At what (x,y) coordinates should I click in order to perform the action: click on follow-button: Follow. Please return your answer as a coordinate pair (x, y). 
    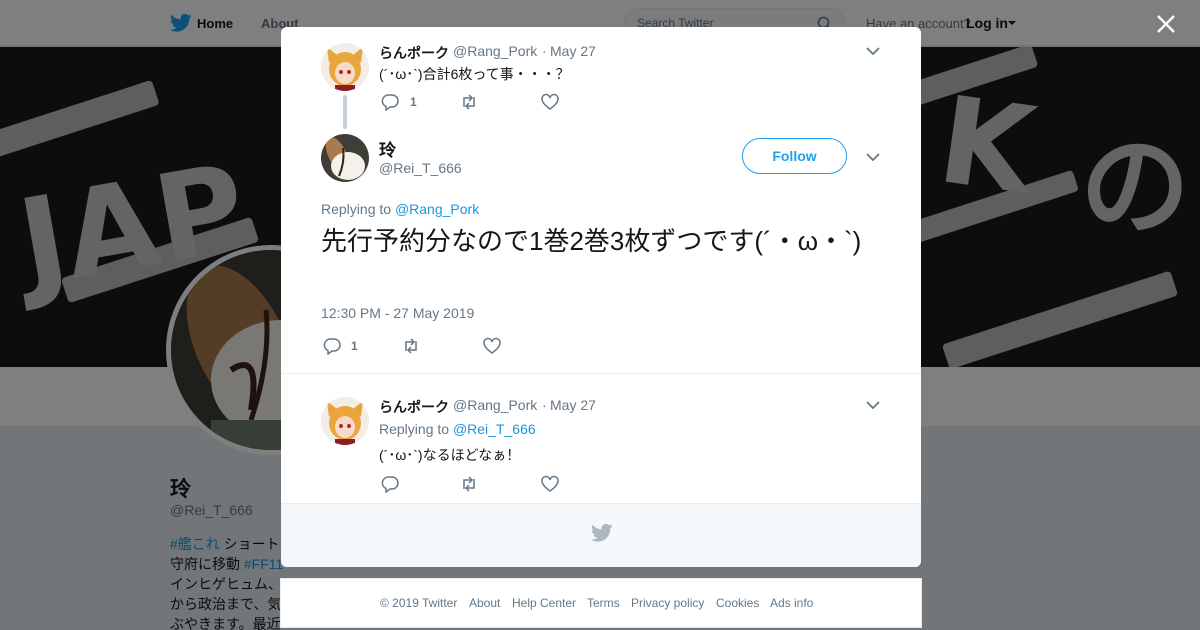
    Looking at the image, I should click on (794, 156).